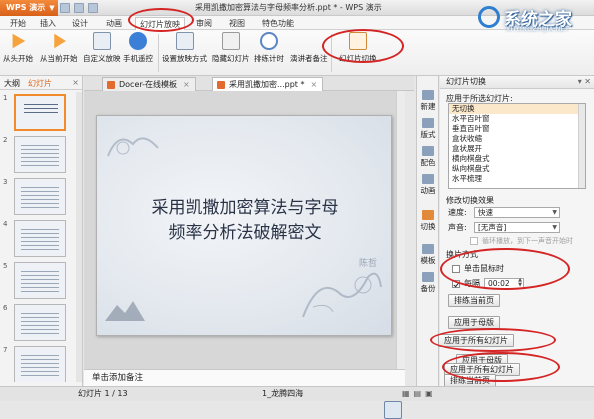  I want to click on task-sidebar: 新建 版式 配色 动画 切换 模板 备份, so click(427, 231).